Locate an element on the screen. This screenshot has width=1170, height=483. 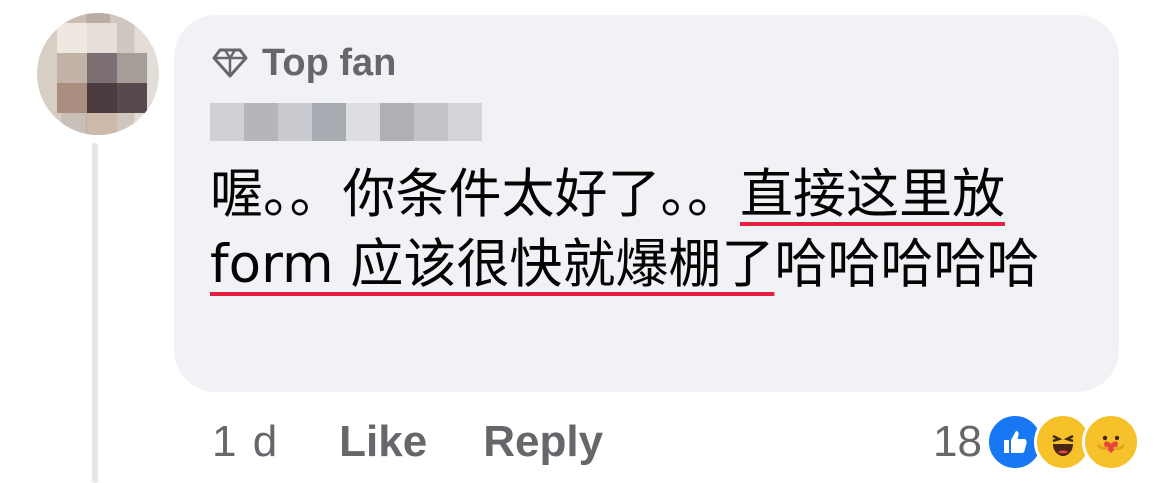
reaction-count: 18 is located at coordinates (957, 441).